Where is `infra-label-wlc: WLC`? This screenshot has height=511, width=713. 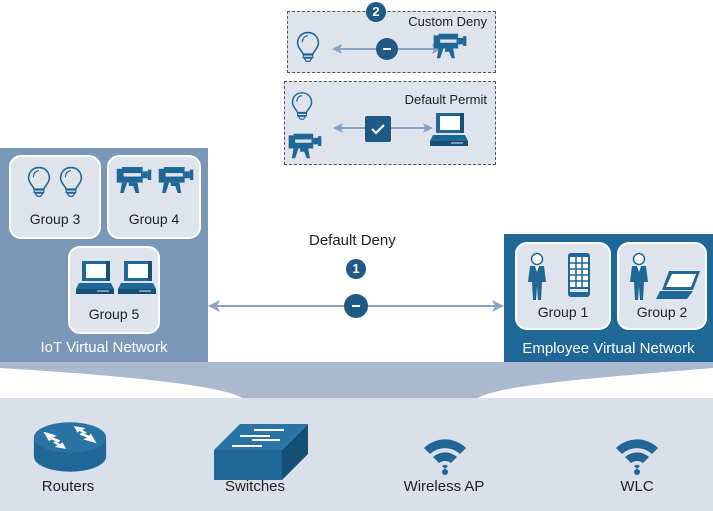 infra-label-wlc: WLC is located at coordinates (637, 486).